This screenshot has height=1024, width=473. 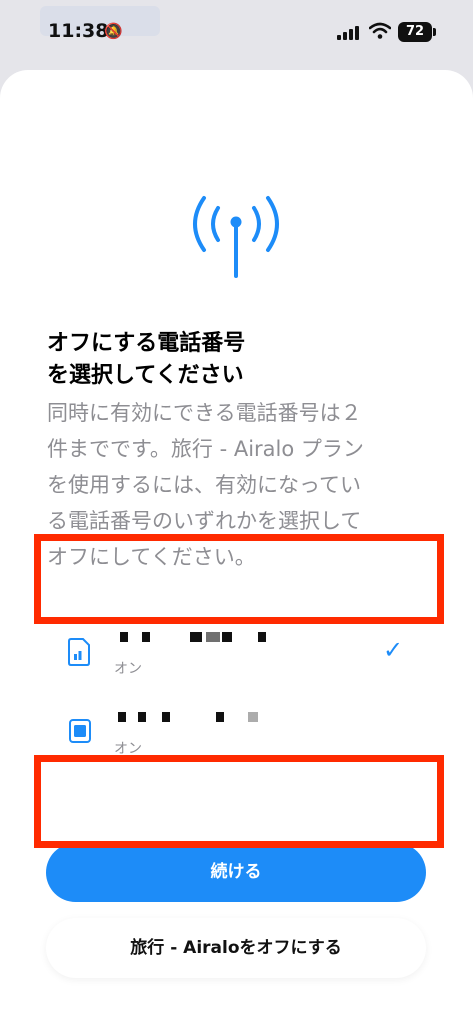 I want to click on sheet-title: オフにする電話番号 を選択してください, so click(x=237, y=360).